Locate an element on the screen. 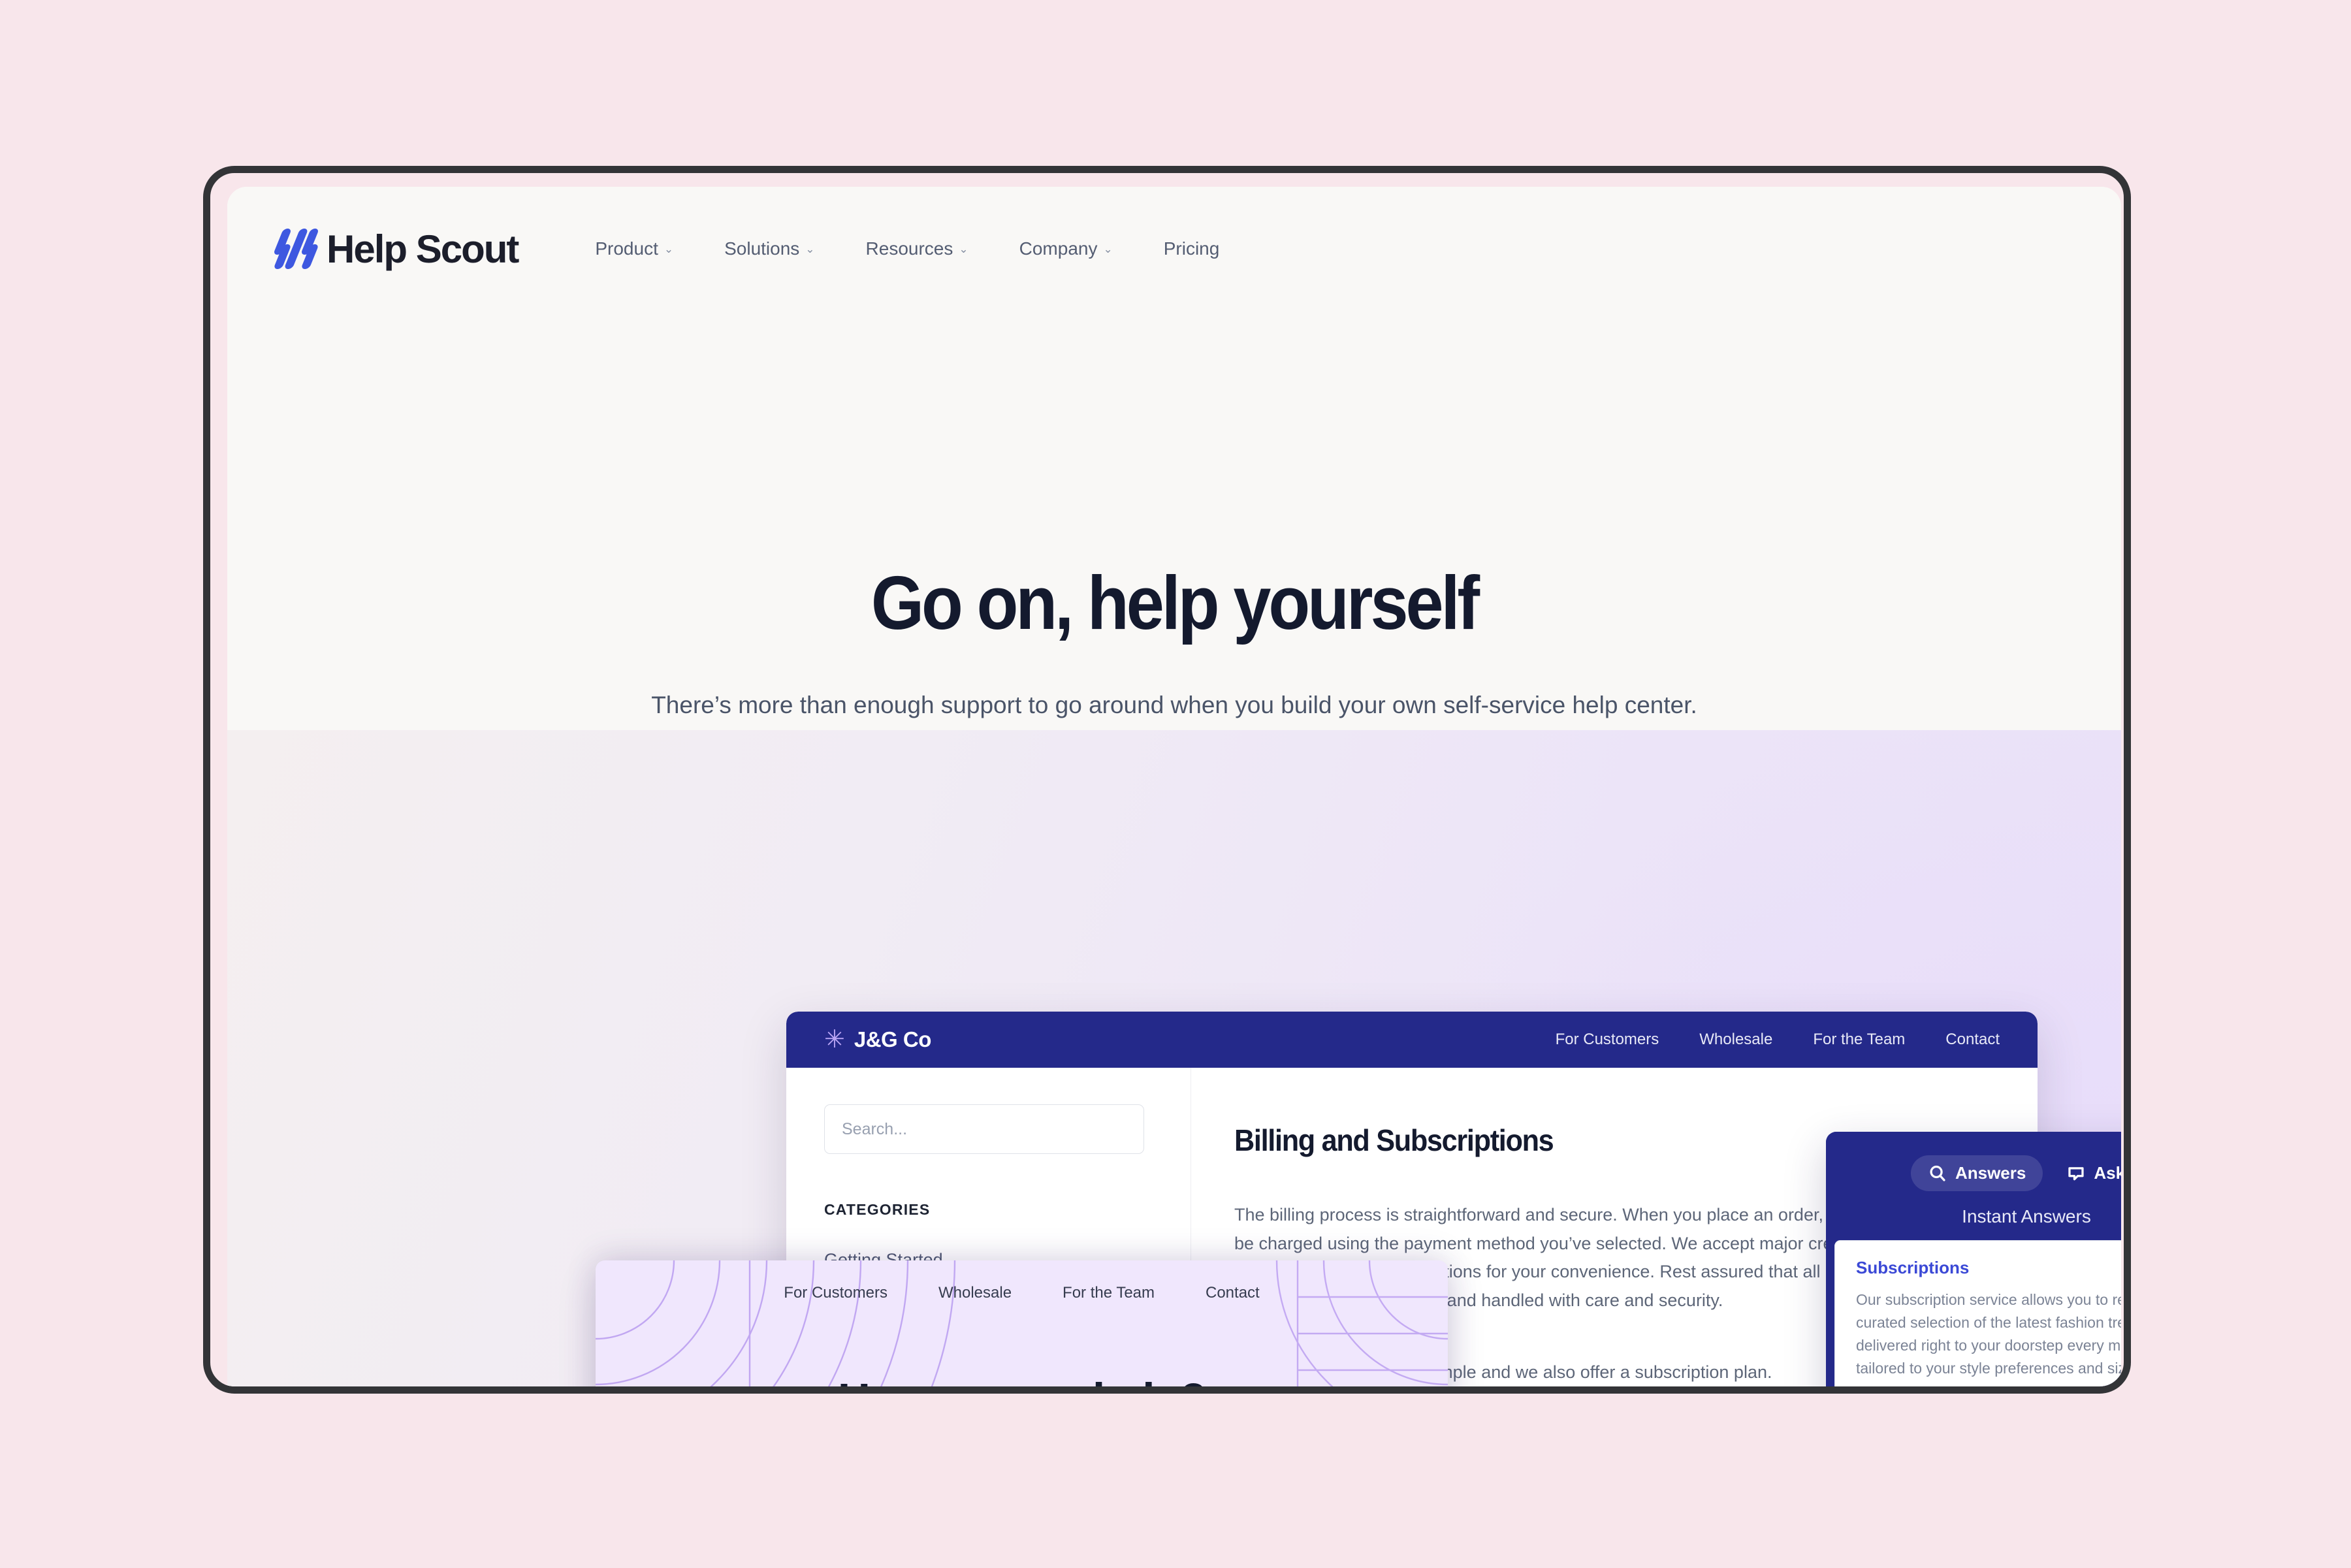 The width and height of the screenshot is (2351, 1568). hp-nav-item-for-customers: For Customers is located at coordinates (836, 1293).